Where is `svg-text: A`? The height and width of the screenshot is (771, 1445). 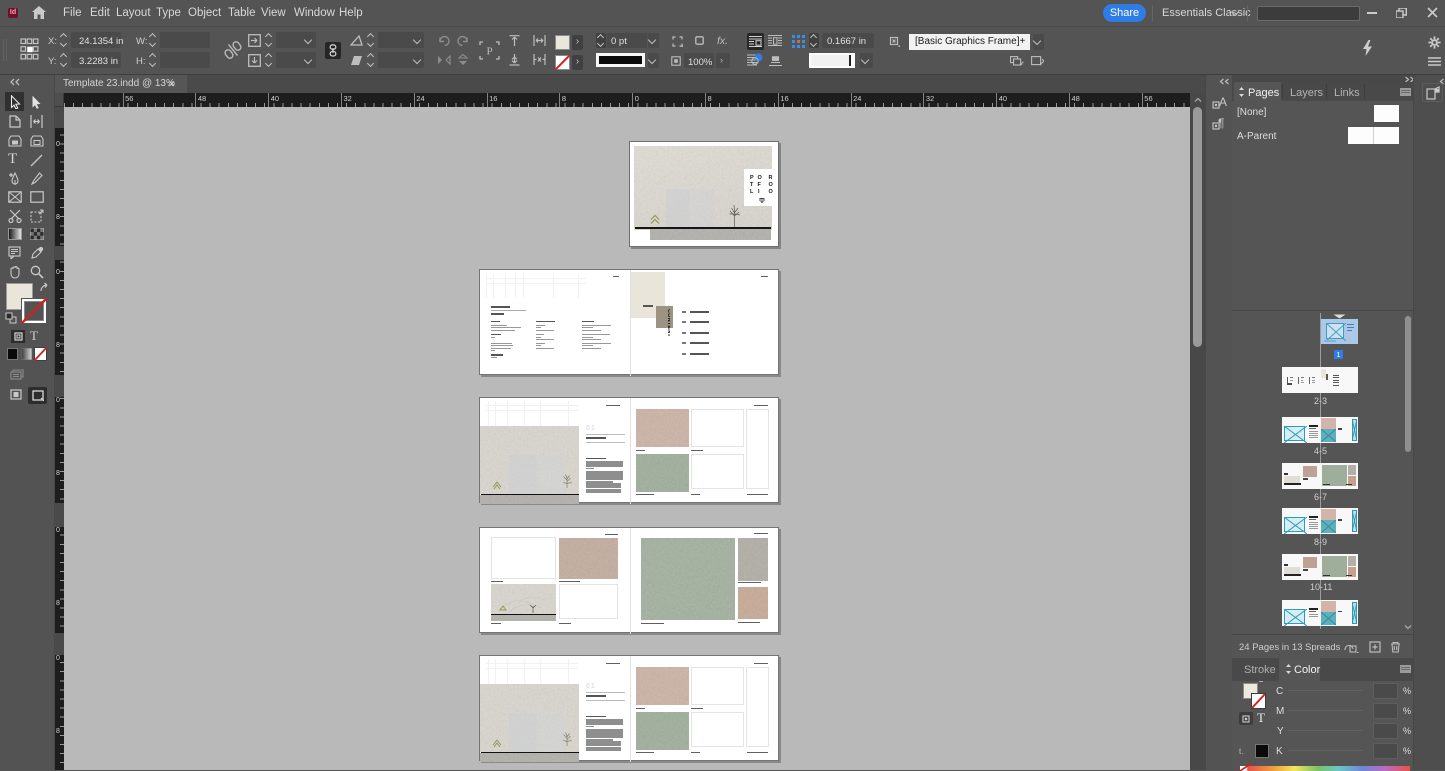
svg-text: A is located at coordinates (1223, 102).